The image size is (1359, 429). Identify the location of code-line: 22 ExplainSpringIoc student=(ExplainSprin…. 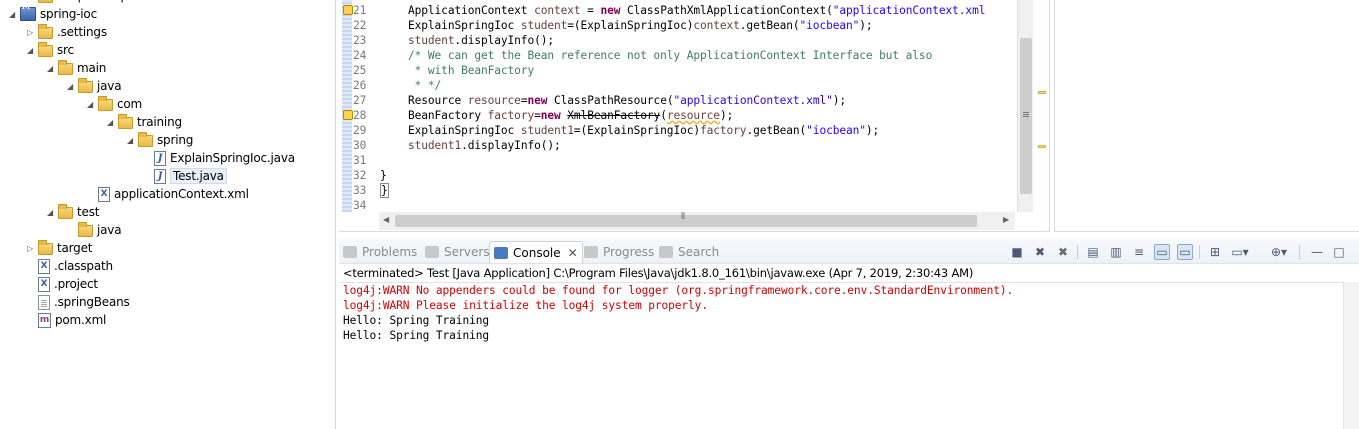
(684, 25).